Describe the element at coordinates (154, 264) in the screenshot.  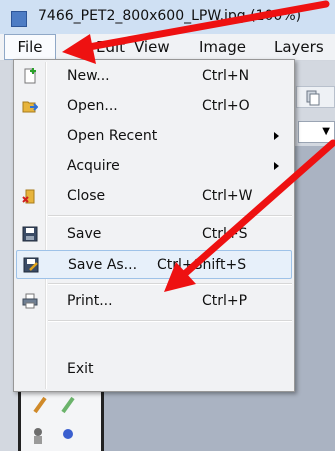
I see `menu-item-save-as: Save As... Ctrl+Shift+S` at that location.